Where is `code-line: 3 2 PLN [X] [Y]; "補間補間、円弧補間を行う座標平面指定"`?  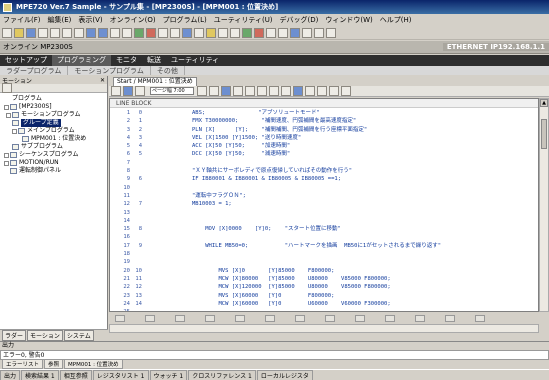
code-line: 3 2 PLN [X] [Y]; "補間補間、円弧補間を行う座標平面指定" is located at coordinates (324, 130).